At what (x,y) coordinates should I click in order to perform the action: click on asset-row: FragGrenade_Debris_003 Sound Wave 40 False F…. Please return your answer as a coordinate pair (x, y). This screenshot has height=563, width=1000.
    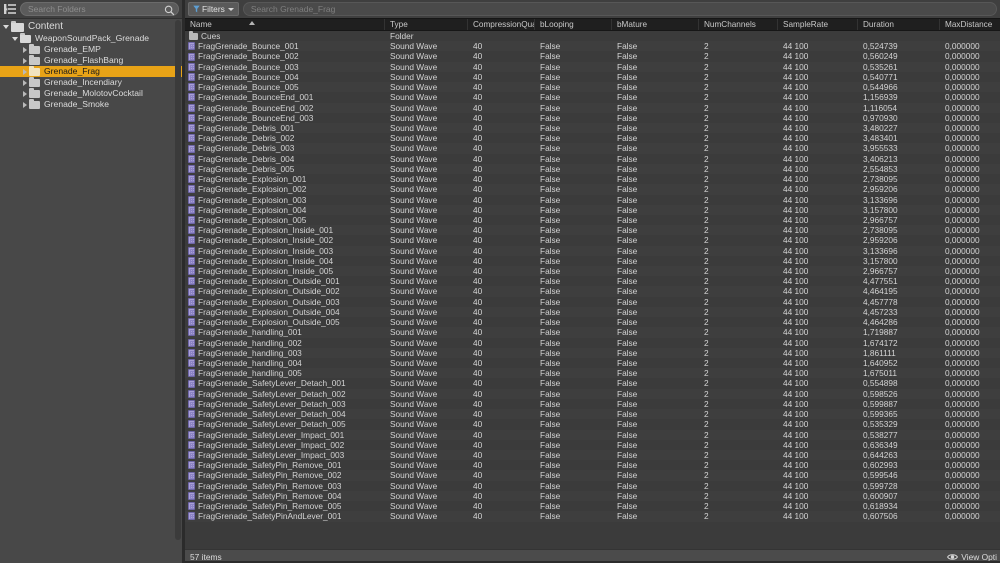
    Looking at the image, I should click on (592, 148).